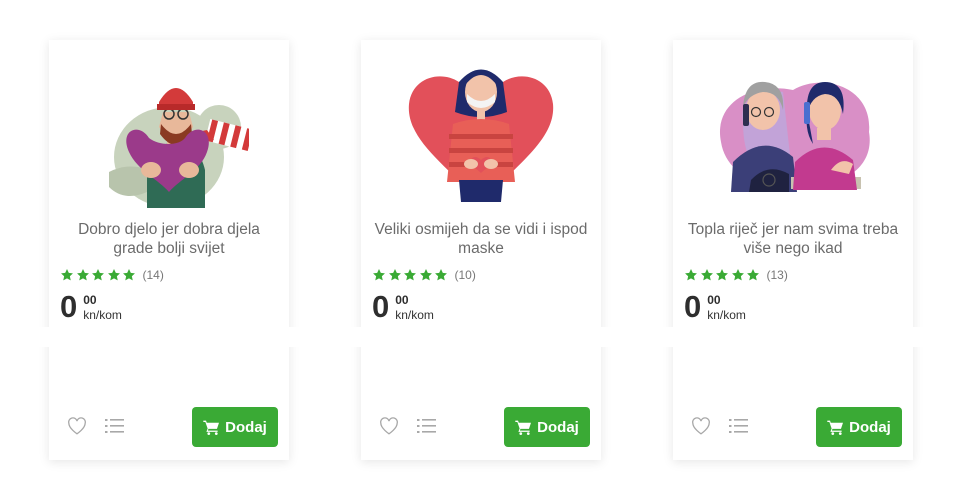  I want to click on rating-count: (10), so click(465, 275).